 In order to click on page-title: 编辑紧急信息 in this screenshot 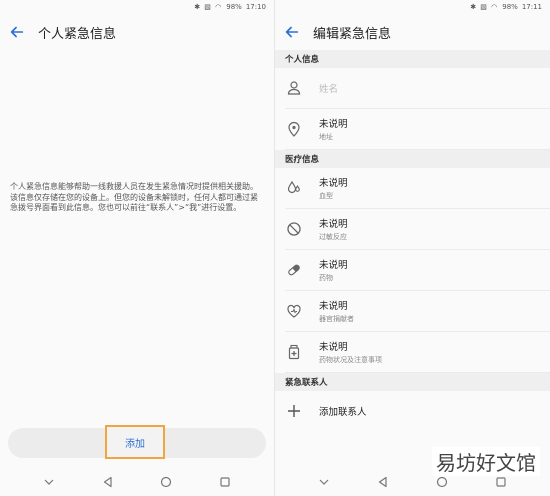, I will do `click(352, 34)`.